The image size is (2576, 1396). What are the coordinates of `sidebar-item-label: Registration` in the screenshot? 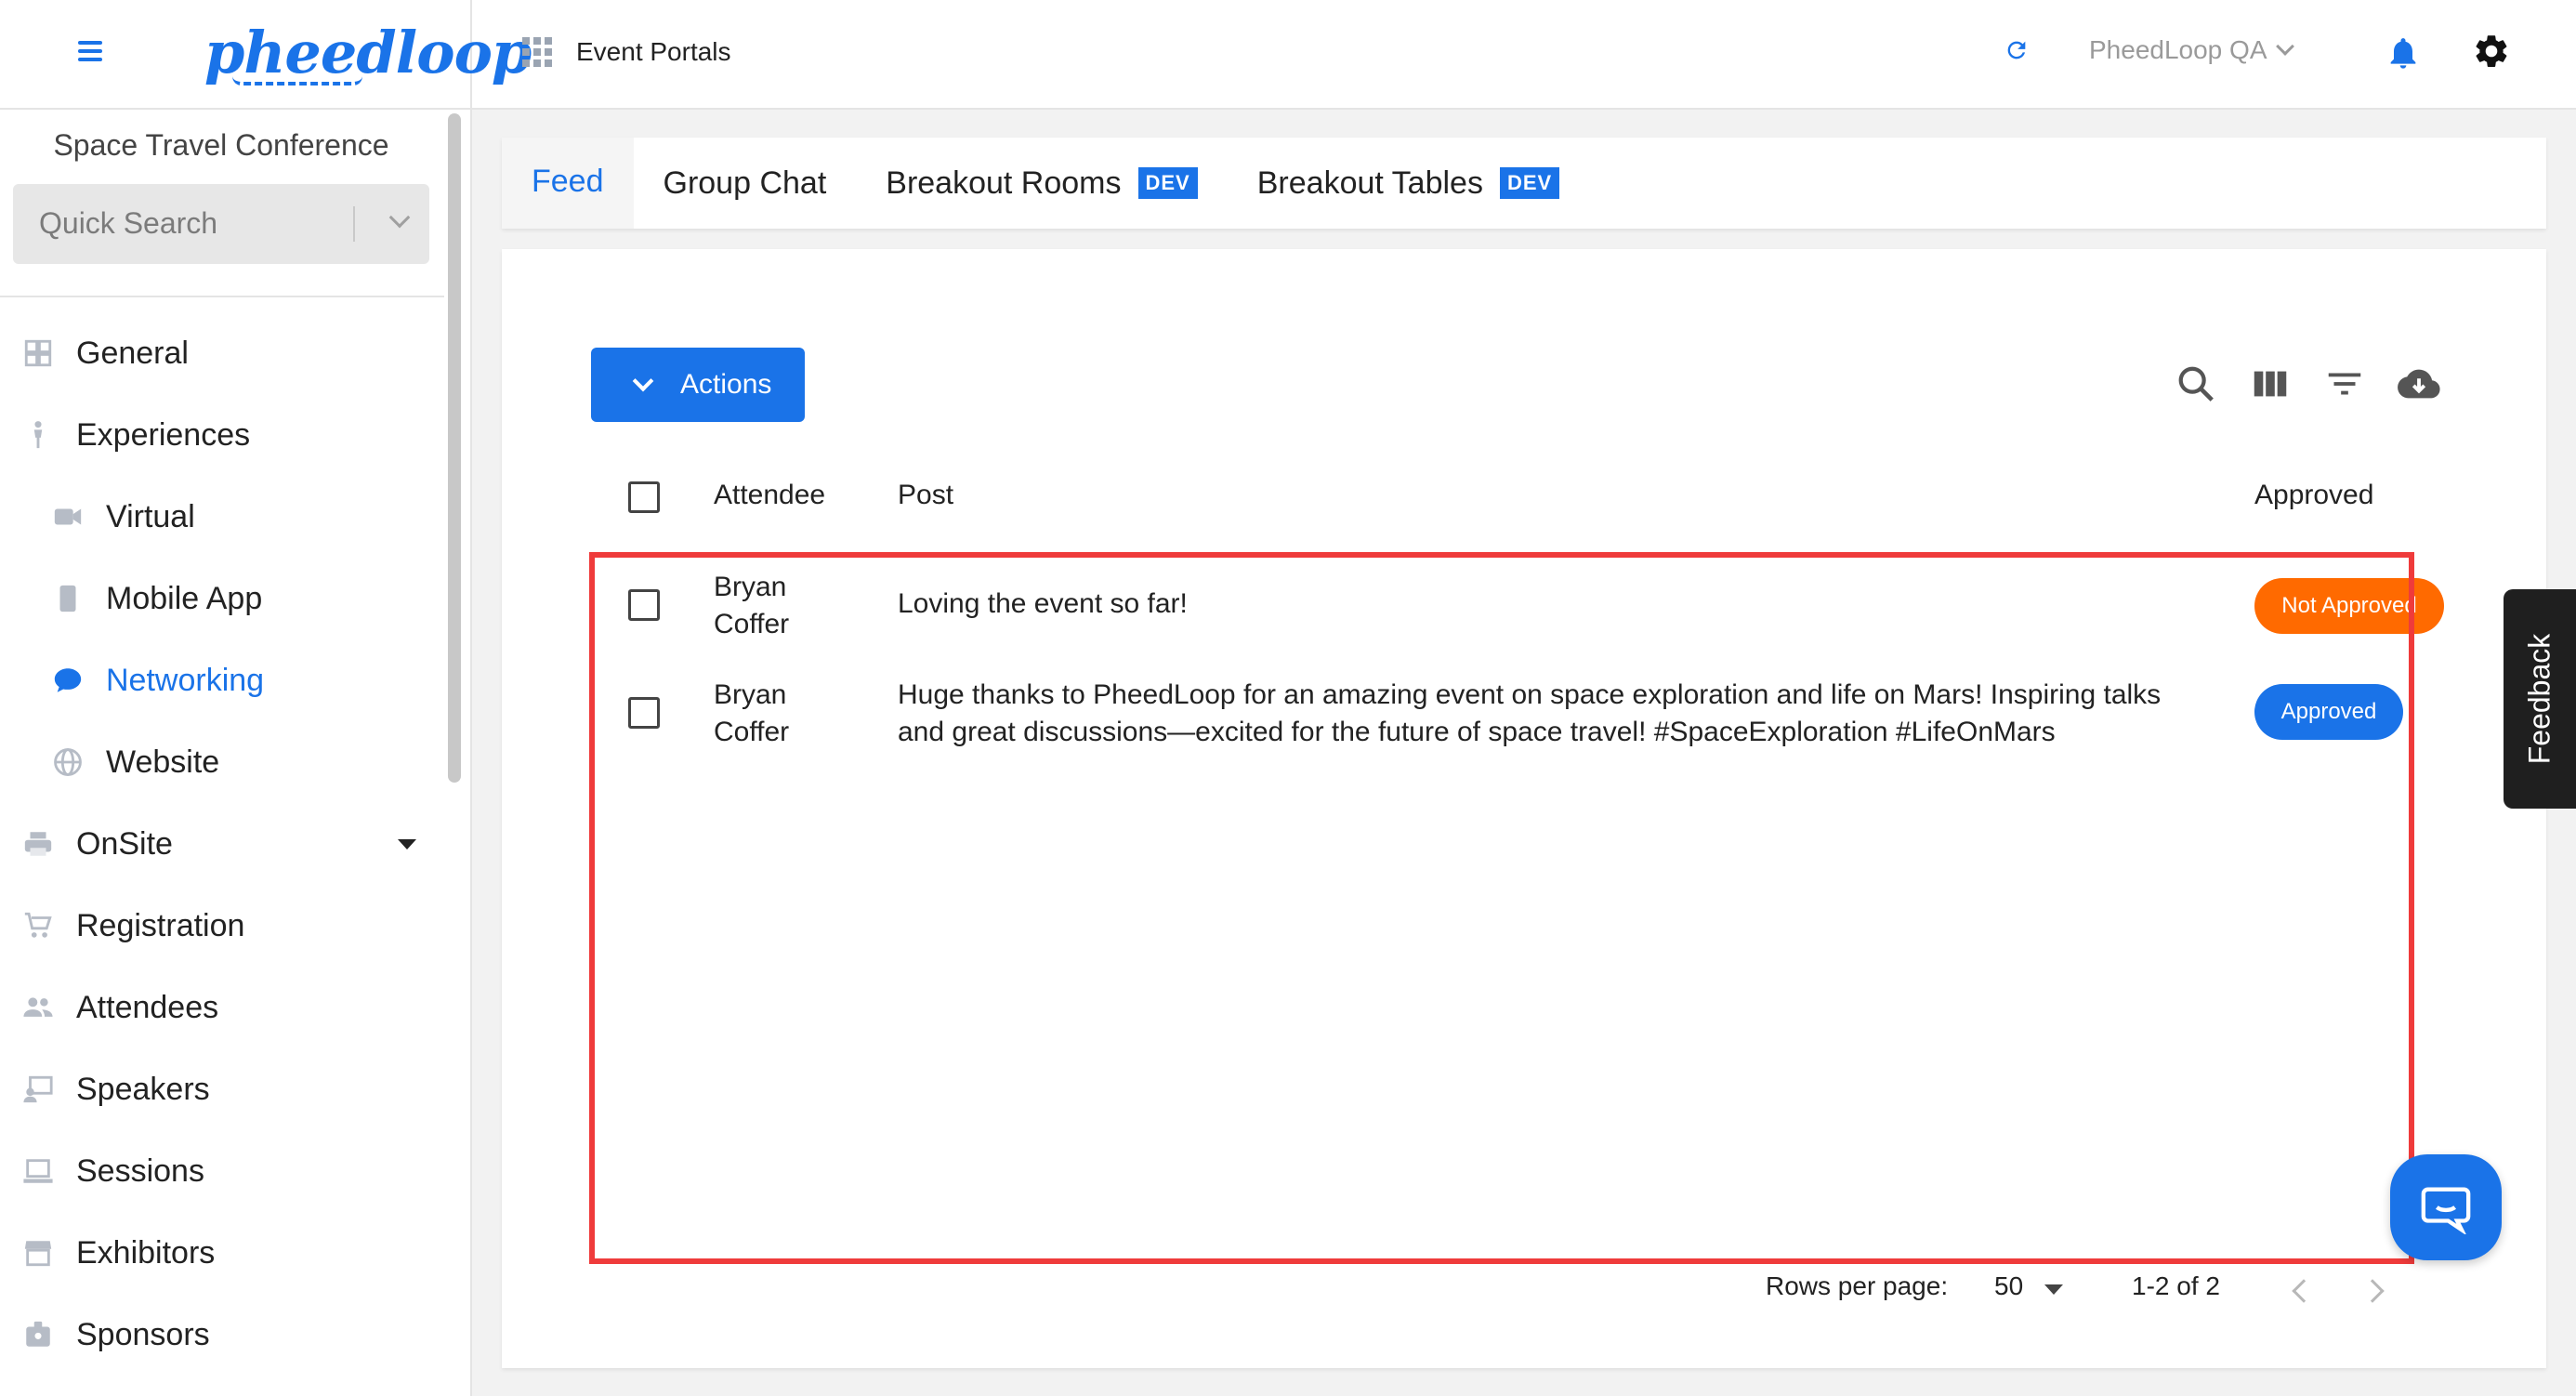 It's located at (160, 925).